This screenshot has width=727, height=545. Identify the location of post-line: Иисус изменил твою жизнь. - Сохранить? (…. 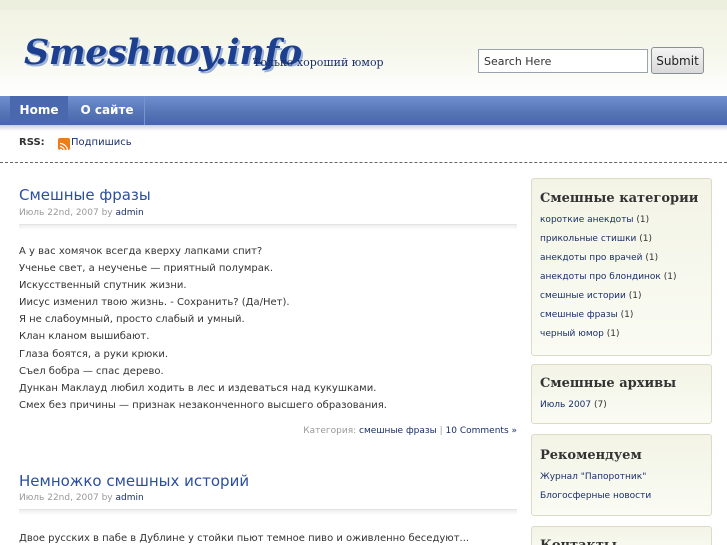
(154, 303).